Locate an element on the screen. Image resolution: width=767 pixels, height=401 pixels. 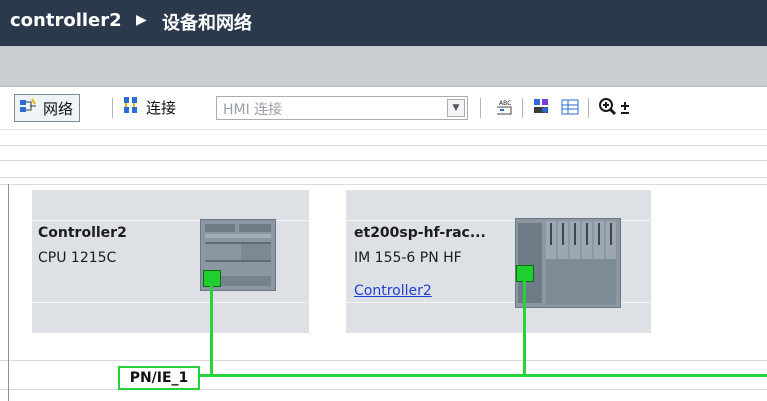
zoom-in-icon is located at coordinates (617, 109).